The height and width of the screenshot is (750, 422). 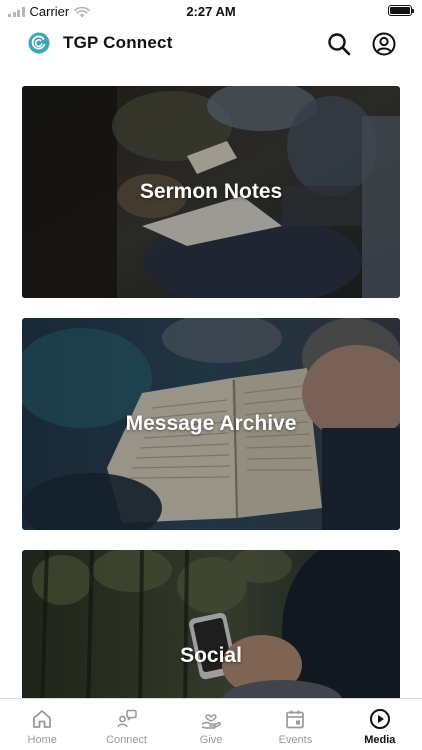 What do you see at coordinates (118, 42) in the screenshot?
I see `app-title: TGP Connect` at bounding box center [118, 42].